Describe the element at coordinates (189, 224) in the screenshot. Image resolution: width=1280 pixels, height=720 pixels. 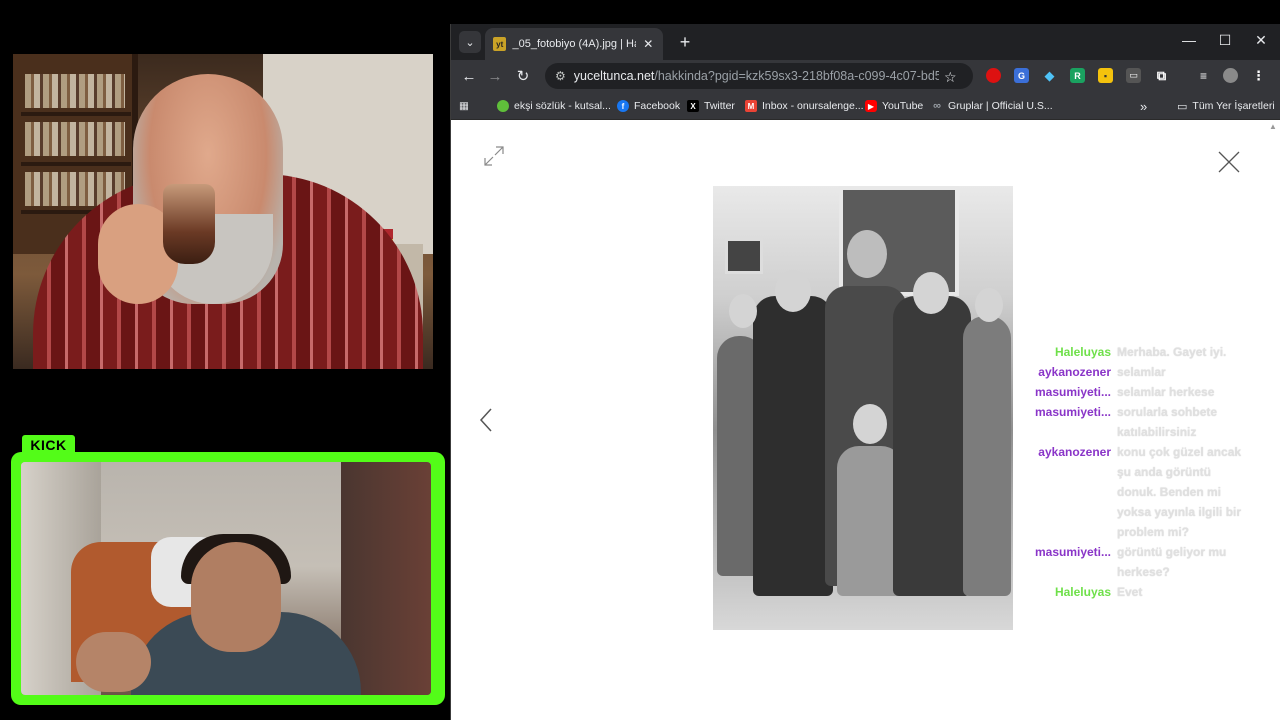
I see `tea-cup` at that location.